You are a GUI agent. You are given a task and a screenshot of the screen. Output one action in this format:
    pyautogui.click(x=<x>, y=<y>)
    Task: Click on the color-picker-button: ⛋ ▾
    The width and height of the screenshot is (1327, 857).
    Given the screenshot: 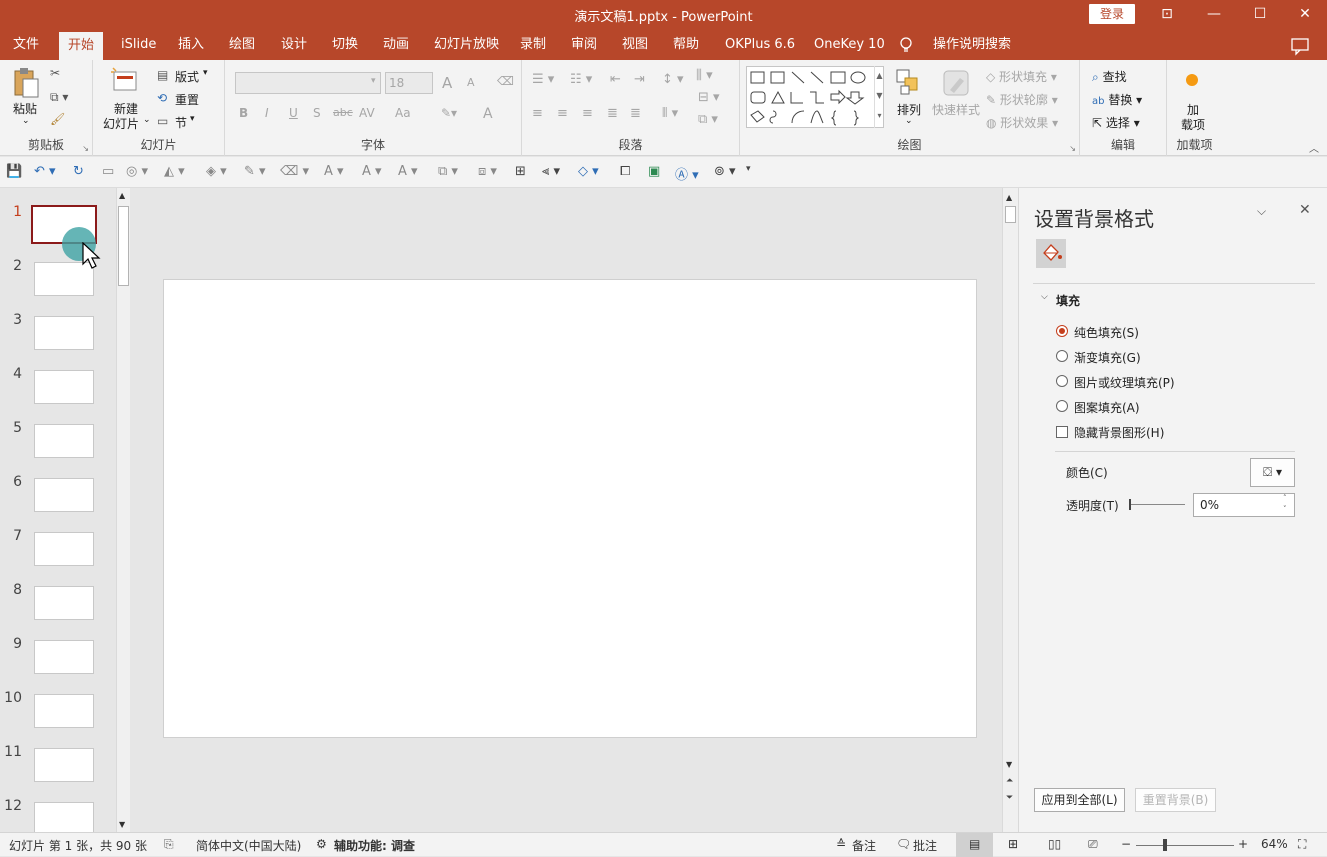 What is the action you would take?
    pyautogui.click(x=1272, y=472)
    